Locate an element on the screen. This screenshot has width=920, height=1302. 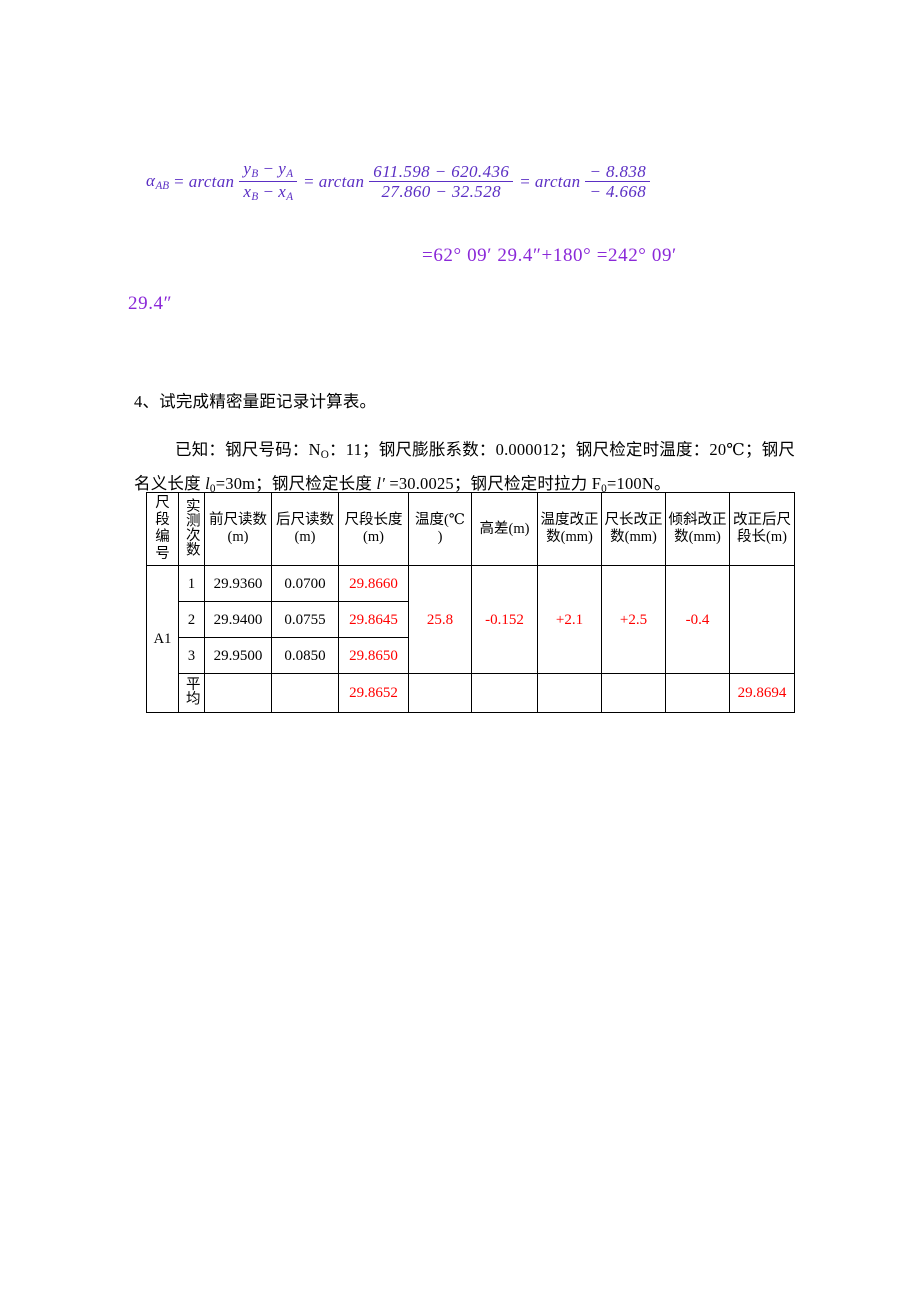
formula-fraction-reduced: − 8.838 − 4.668 is located at coordinates (618, 182).